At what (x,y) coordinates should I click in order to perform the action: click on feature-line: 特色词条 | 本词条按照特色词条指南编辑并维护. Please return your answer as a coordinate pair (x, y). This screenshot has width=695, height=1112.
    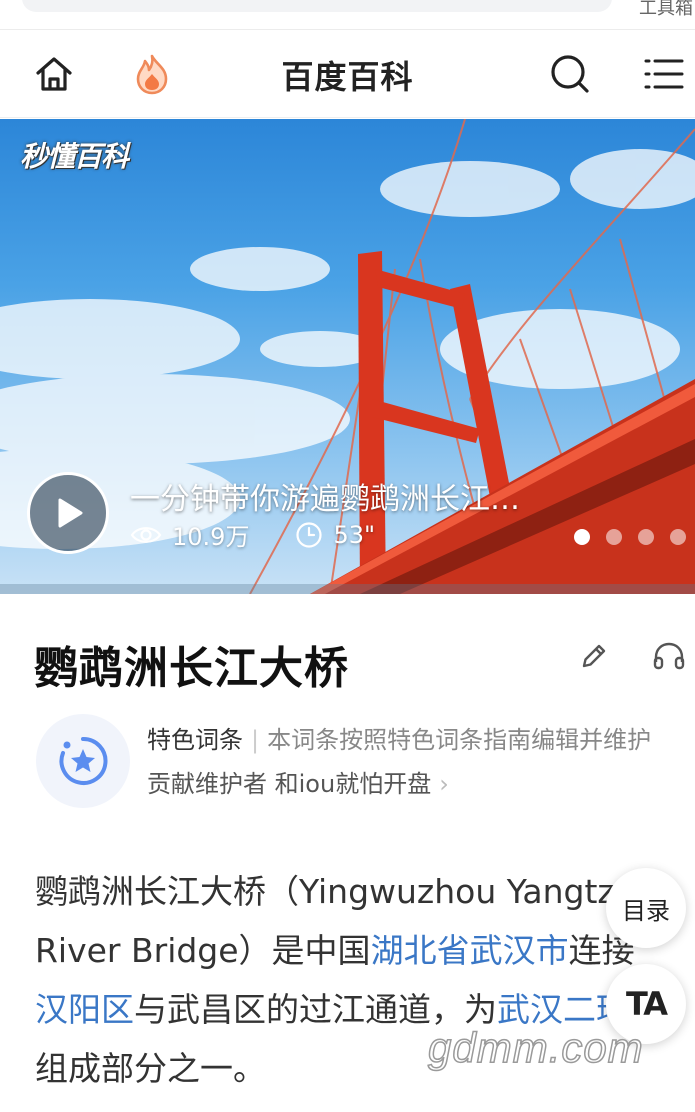
    Looking at the image, I should click on (399, 737).